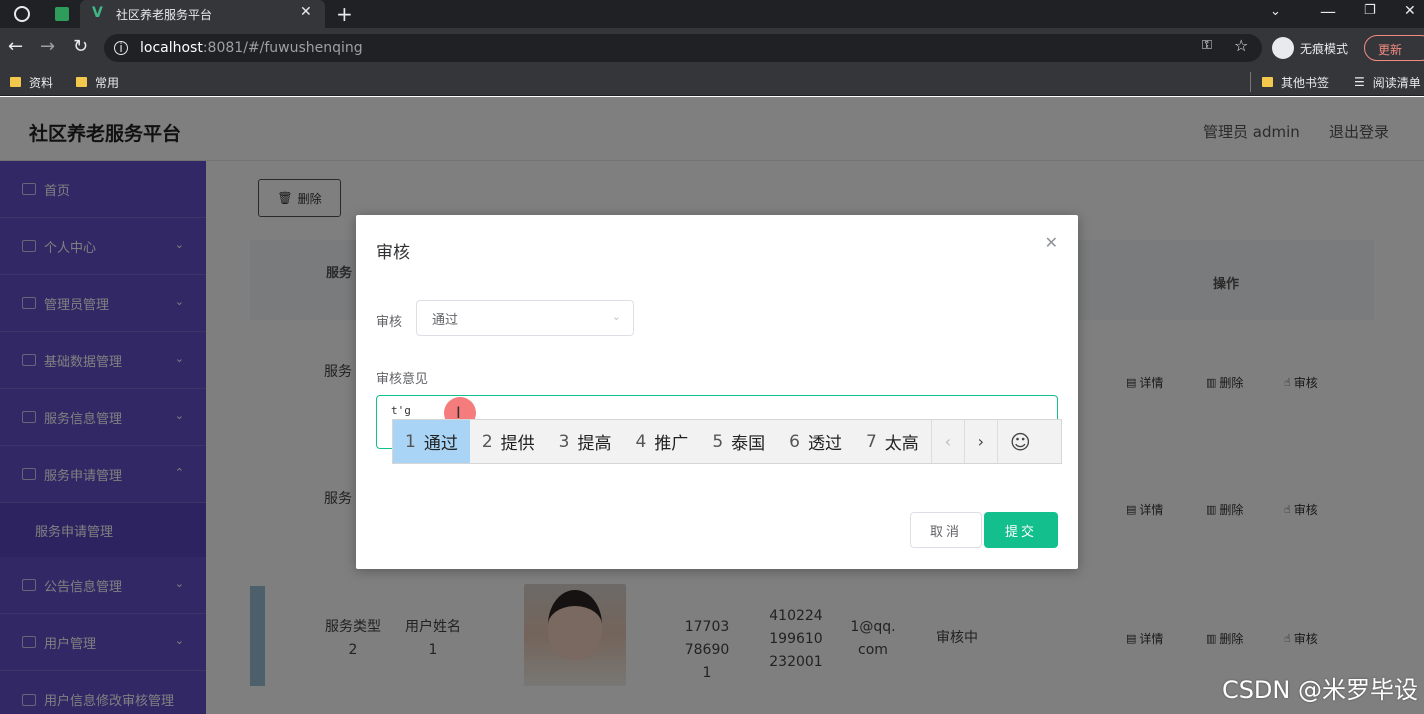 This screenshot has height=714, width=1424. I want to click on ime-candidate: 6 透过, so click(815, 441).